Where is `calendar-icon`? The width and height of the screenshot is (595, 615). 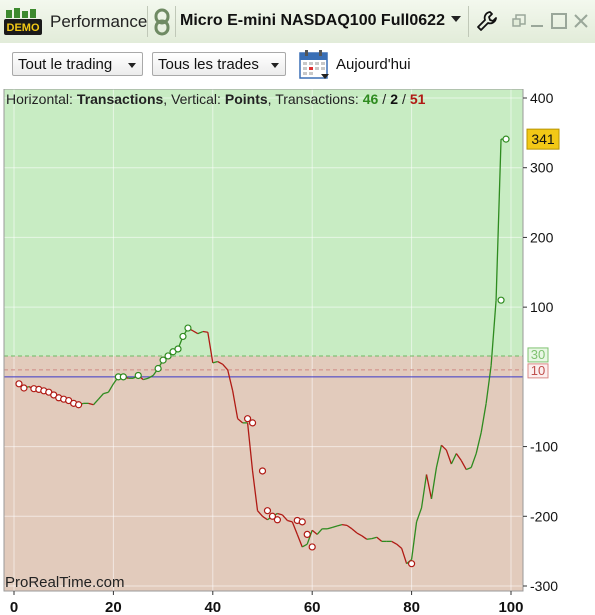 calendar-icon is located at coordinates (315, 65).